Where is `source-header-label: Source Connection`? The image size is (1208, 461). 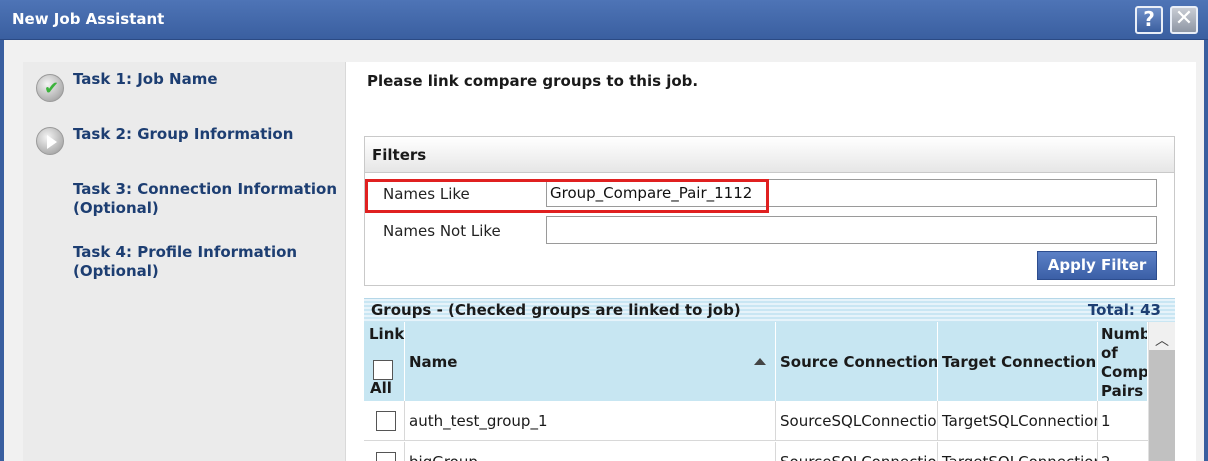 source-header-label: Source Connection is located at coordinates (859, 362).